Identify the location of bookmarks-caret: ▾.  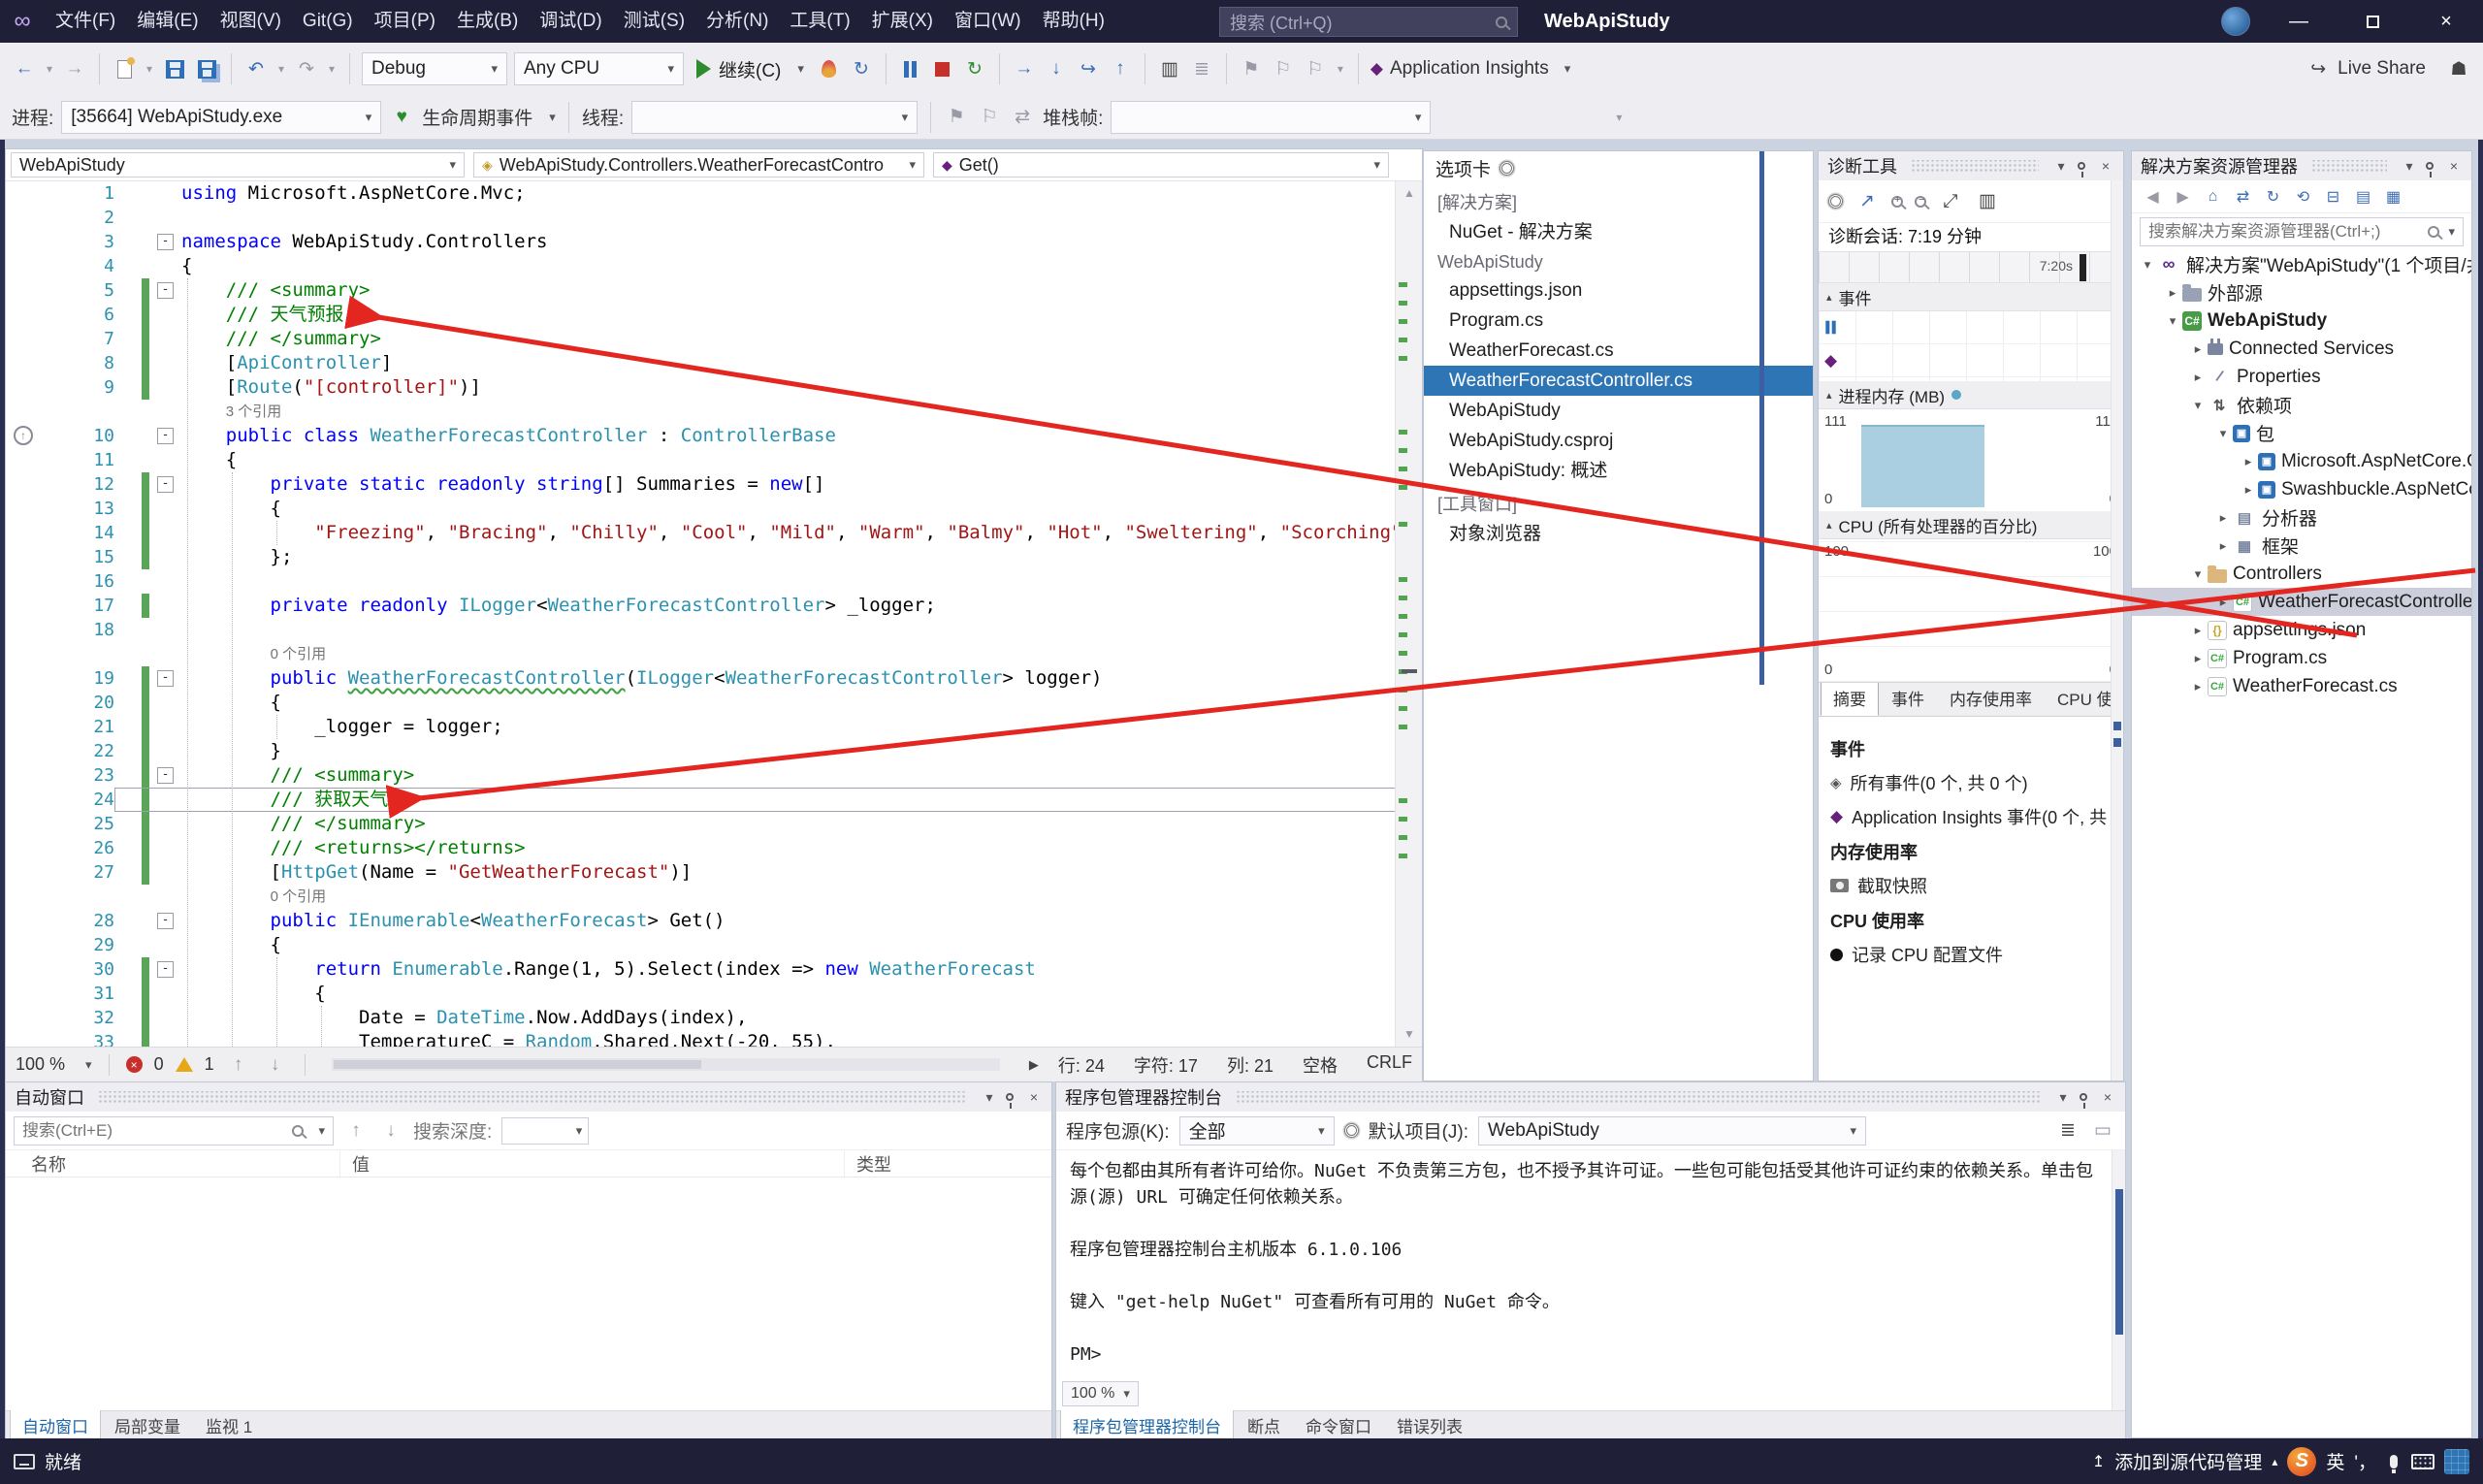
(1341, 68).